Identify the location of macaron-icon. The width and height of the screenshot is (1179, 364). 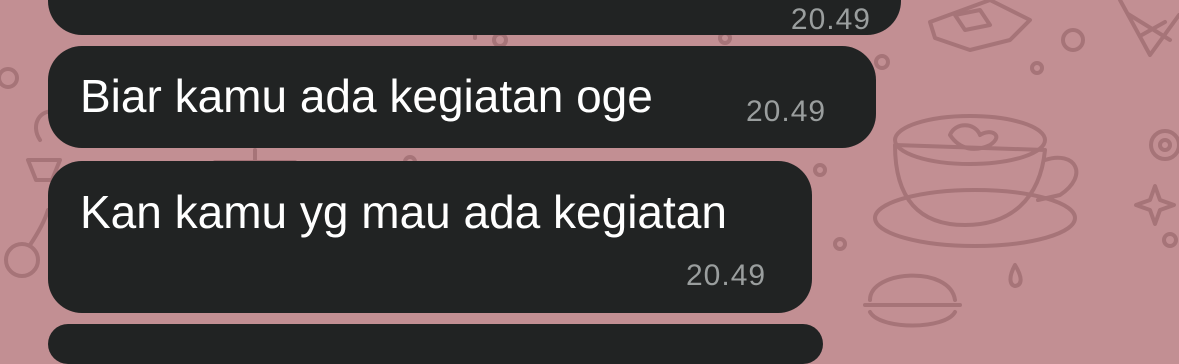
(912, 300).